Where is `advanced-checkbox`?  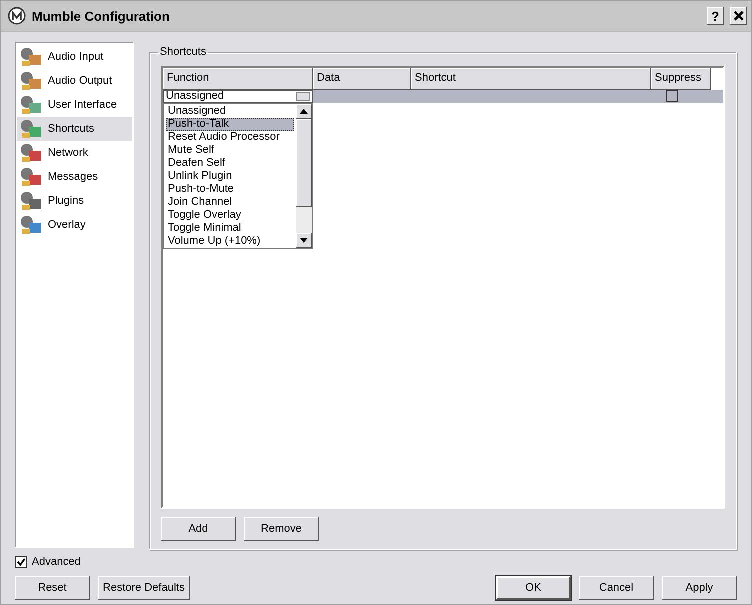 advanced-checkbox is located at coordinates (21, 562).